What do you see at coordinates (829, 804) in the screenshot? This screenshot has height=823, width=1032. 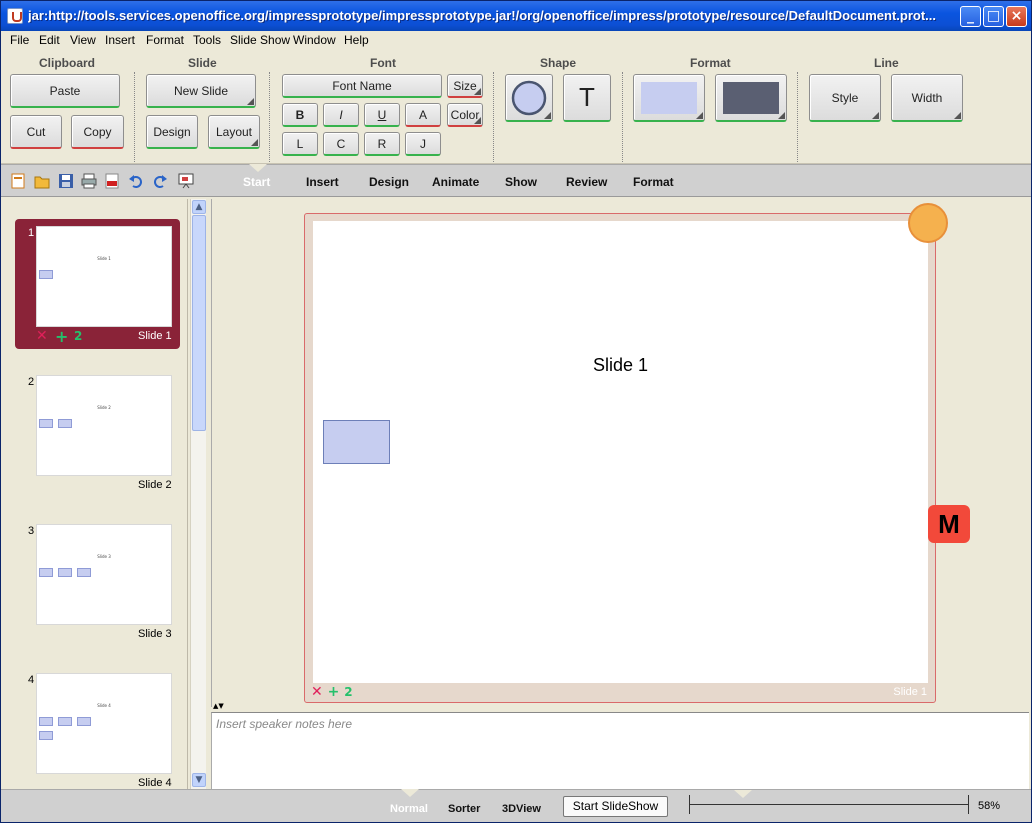 I see `zoom-slider` at bounding box center [829, 804].